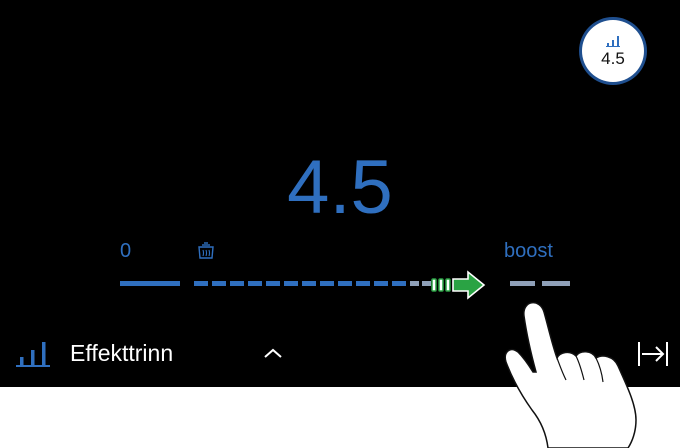 The width and height of the screenshot is (680, 448). I want to click on power-level-badge: 4.5, so click(613, 51).